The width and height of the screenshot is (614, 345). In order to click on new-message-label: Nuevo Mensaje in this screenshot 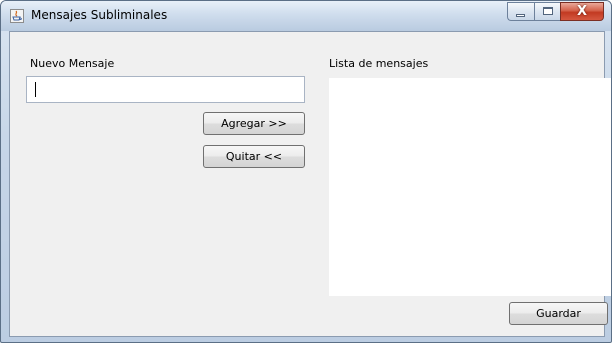, I will do `click(72, 63)`.